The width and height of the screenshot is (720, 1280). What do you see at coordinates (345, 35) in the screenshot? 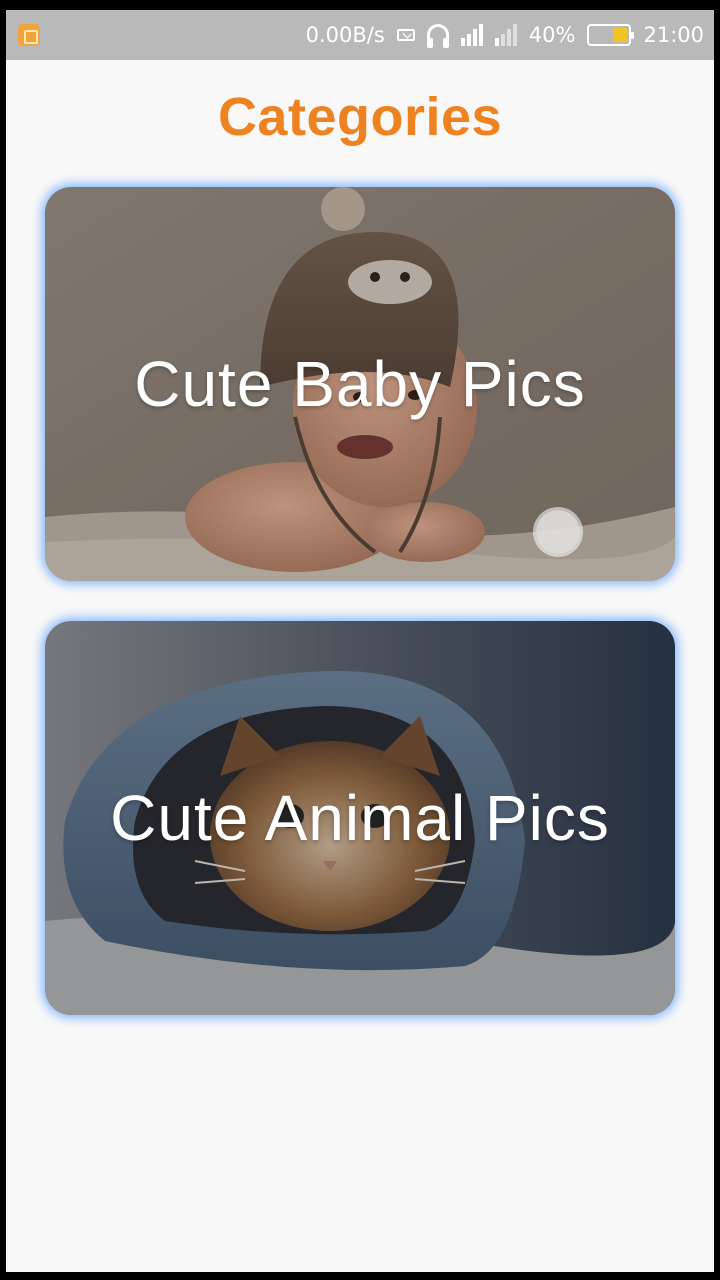
I see `network-speed: 0.00B/s` at bounding box center [345, 35].